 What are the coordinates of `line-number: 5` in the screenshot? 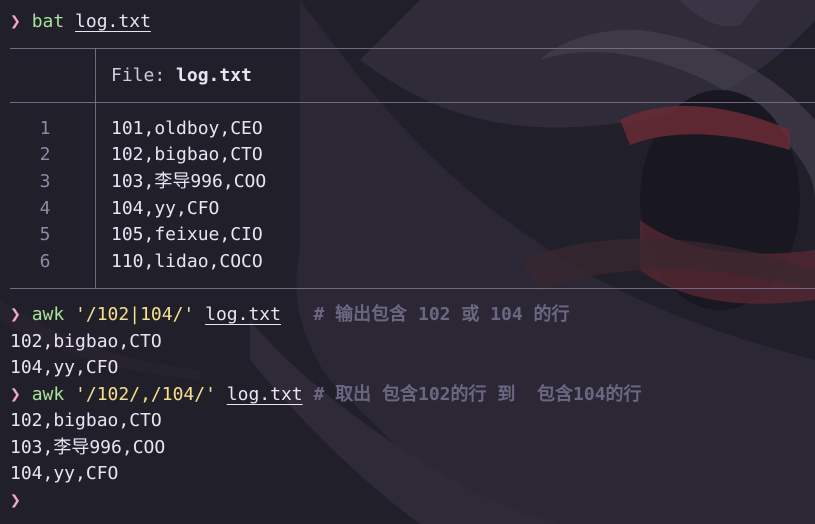 It's located at (45, 234).